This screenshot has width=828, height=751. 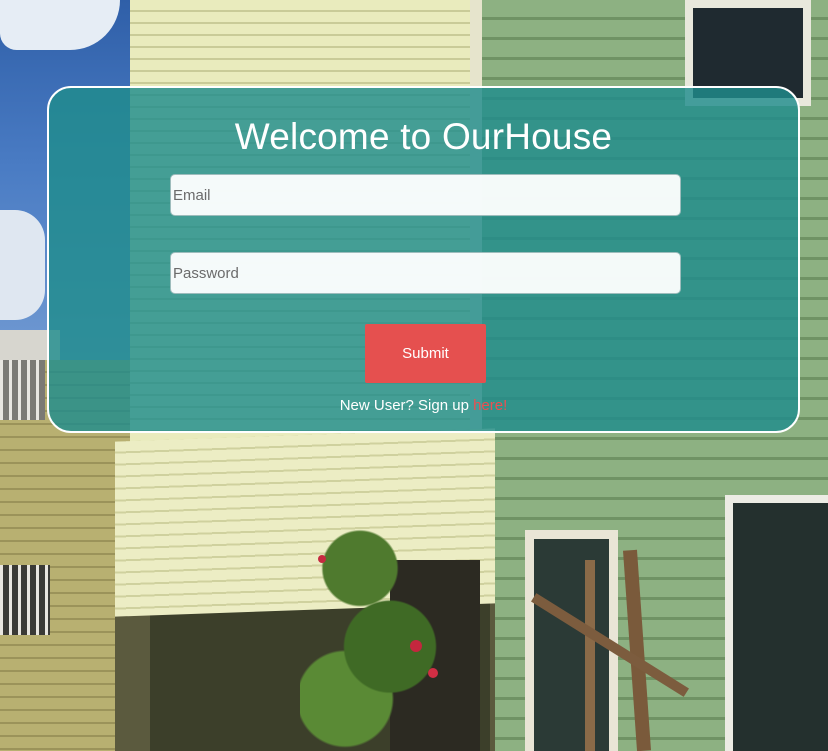 What do you see at coordinates (375, 620) in the screenshot?
I see `rose-vine` at bounding box center [375, 620].